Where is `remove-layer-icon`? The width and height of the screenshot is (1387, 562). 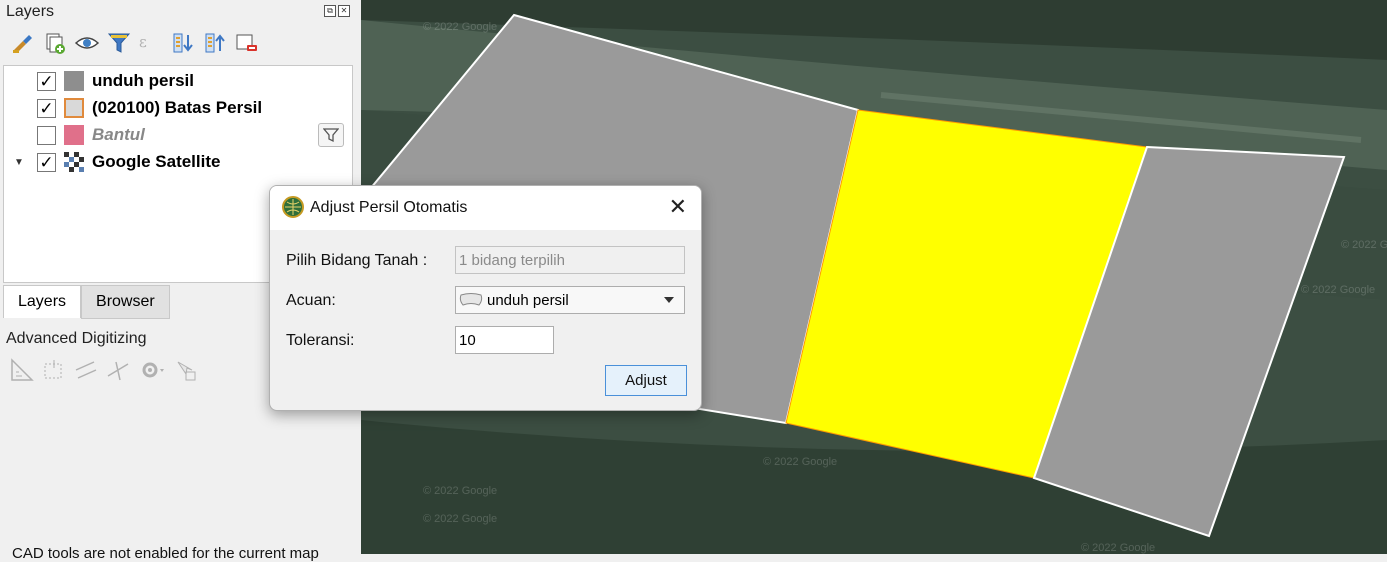 remove-layer-icon is located at coordinates (247, 43).